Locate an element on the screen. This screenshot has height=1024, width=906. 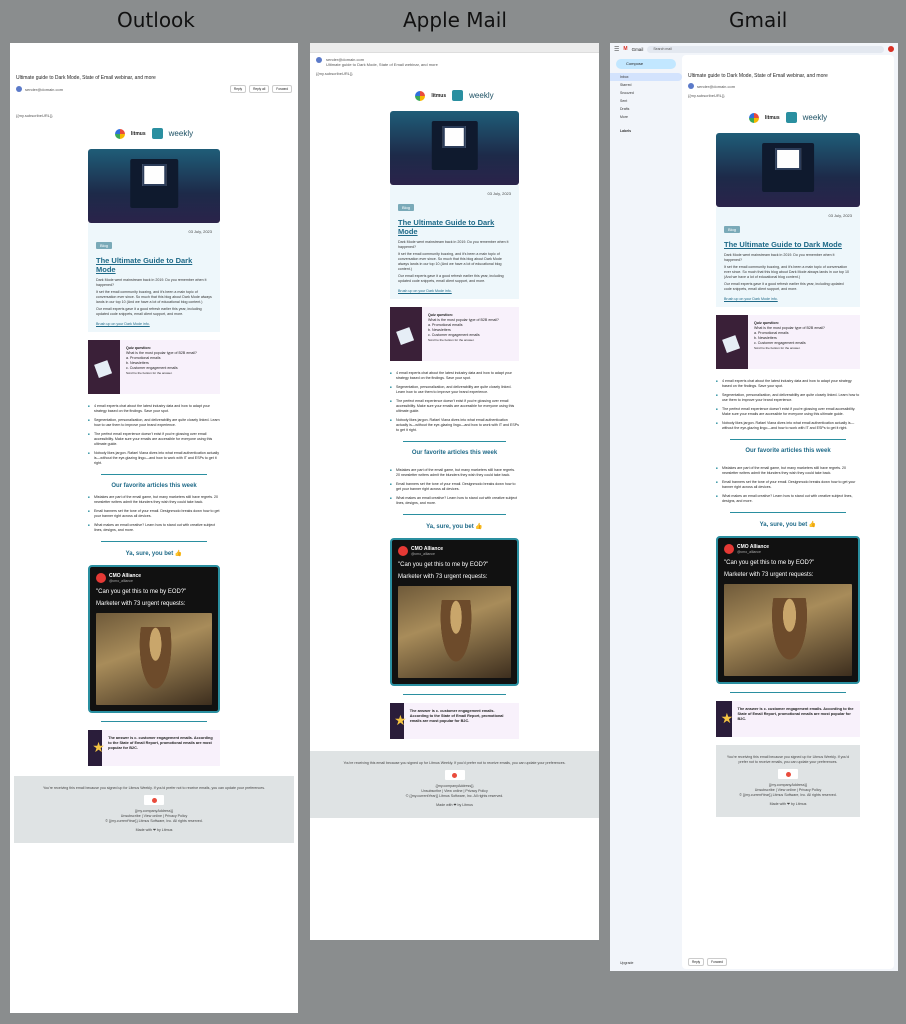
menu-icon: ☰ is located at coordinates (616, 49).